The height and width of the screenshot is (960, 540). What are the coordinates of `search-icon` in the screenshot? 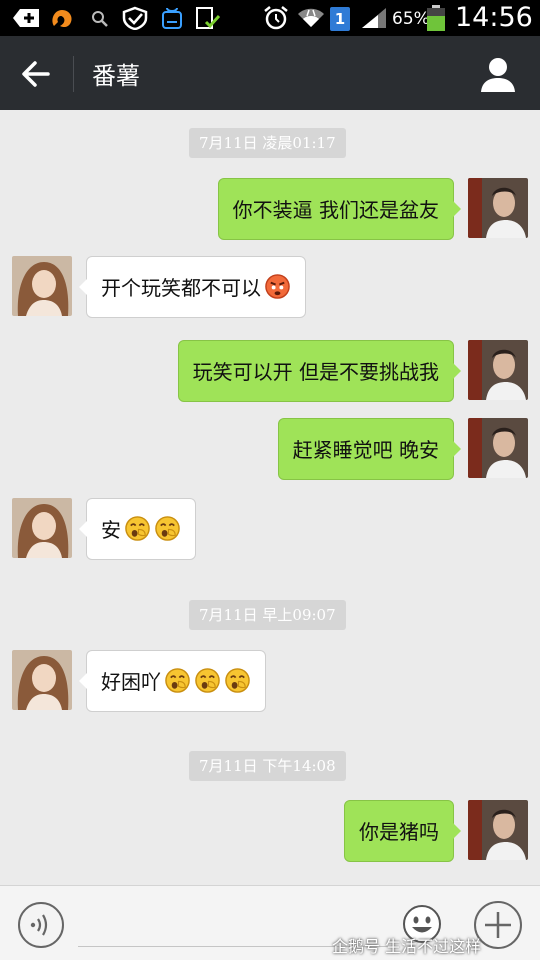 It's located at (100, 19).